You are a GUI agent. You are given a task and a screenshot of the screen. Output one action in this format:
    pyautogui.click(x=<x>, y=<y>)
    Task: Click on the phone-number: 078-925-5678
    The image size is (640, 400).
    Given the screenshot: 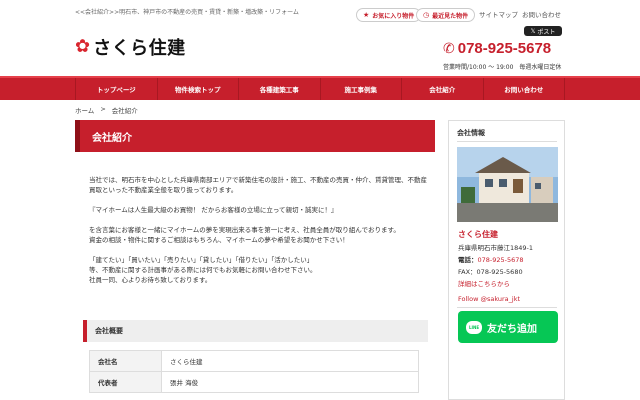 What is the action you would take?
    pyautogui.click(x=504, y=48)
    